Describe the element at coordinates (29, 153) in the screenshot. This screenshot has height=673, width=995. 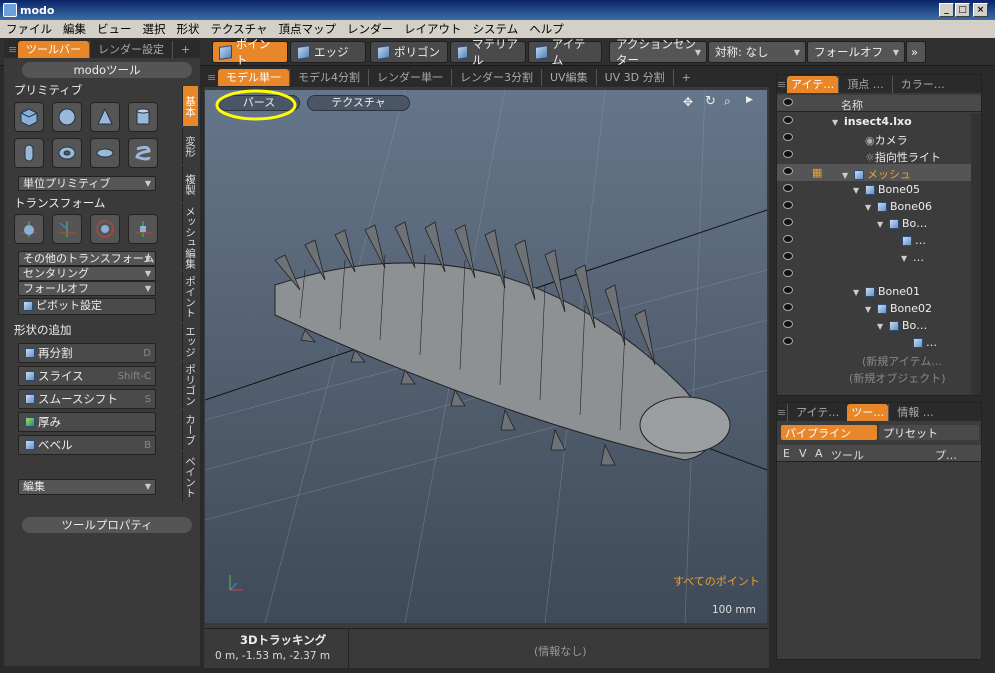
I see `capsule-tool-icon` at that location.